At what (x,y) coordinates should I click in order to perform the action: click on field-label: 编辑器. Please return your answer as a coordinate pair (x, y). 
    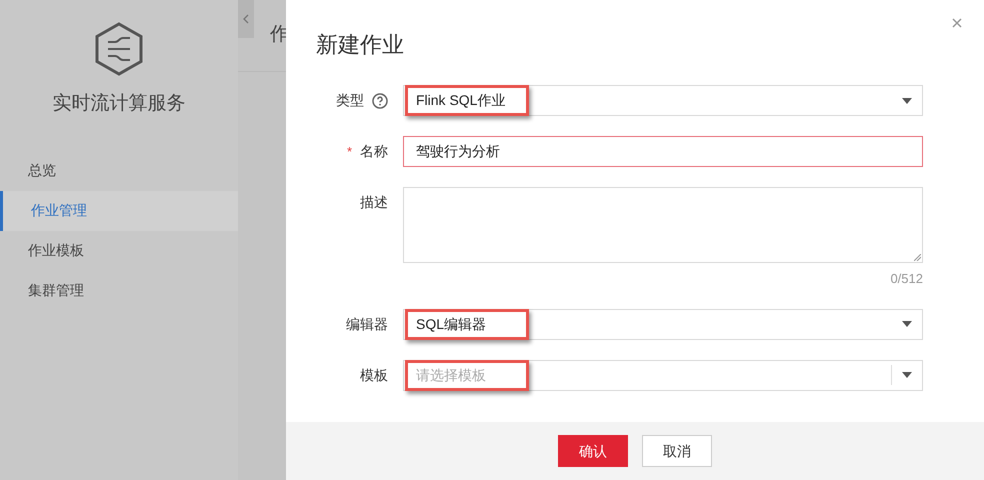
    Looking at the image, I should click on (367, 324).